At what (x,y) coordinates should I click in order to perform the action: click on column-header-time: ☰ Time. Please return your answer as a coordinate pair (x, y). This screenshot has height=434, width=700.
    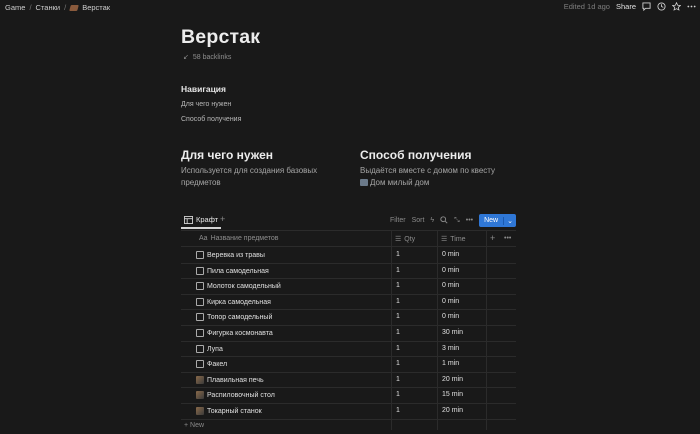
    Looking at the image, I should click on (453, 239).